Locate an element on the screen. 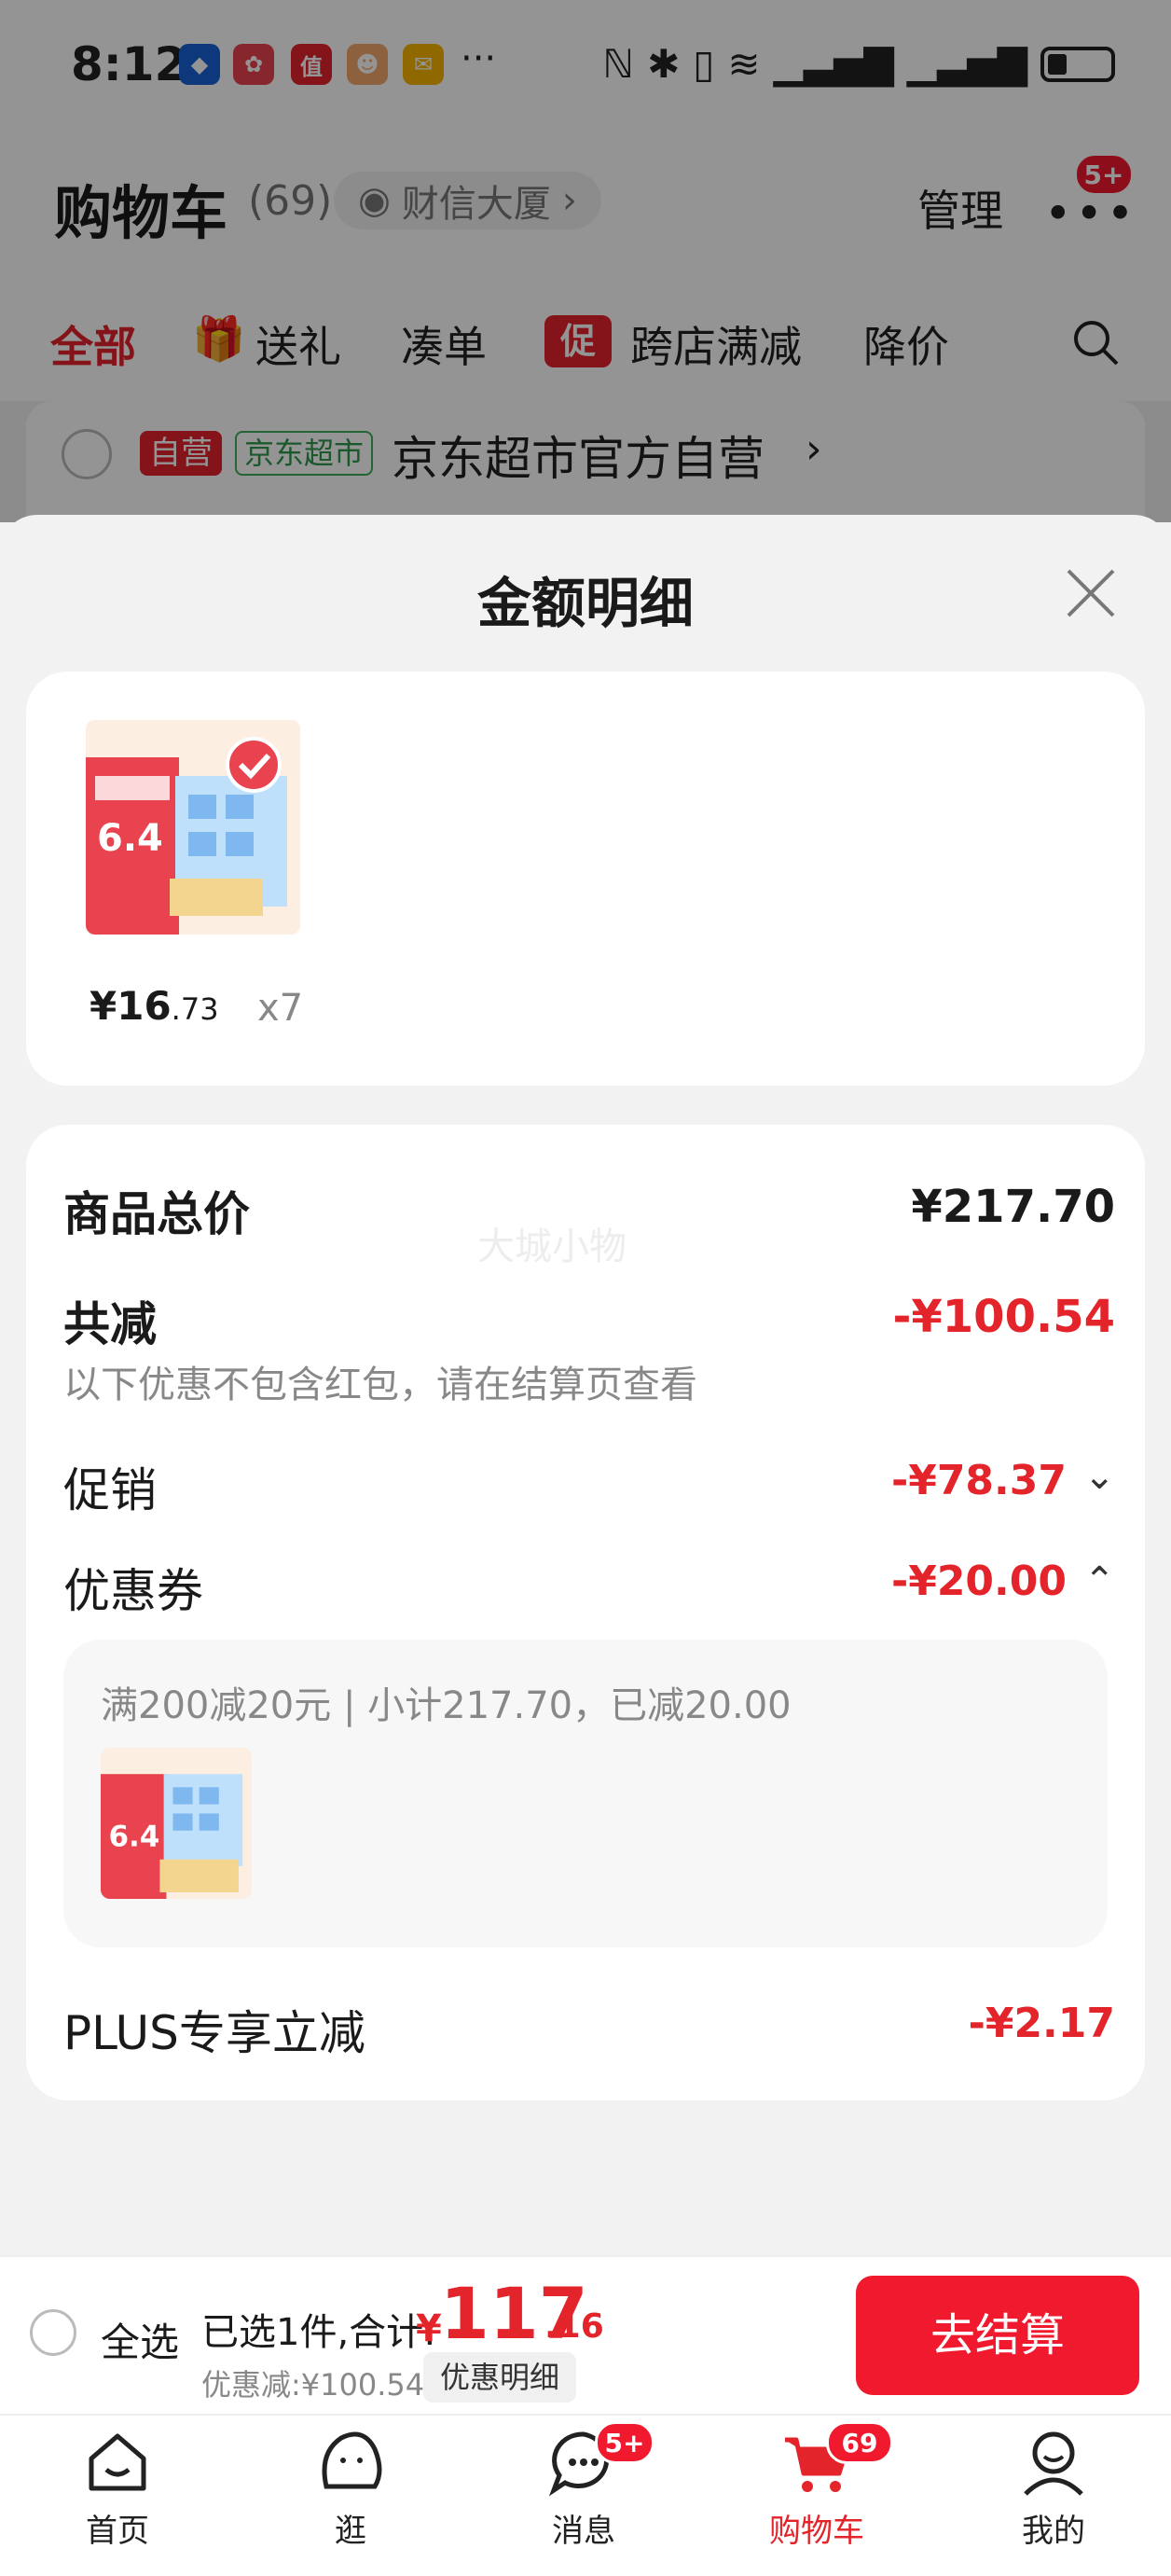 The height and width of the screenshot is (2576, 1171). chevron-up-icon: ⌃ is located at coordinates (1099, 1580).